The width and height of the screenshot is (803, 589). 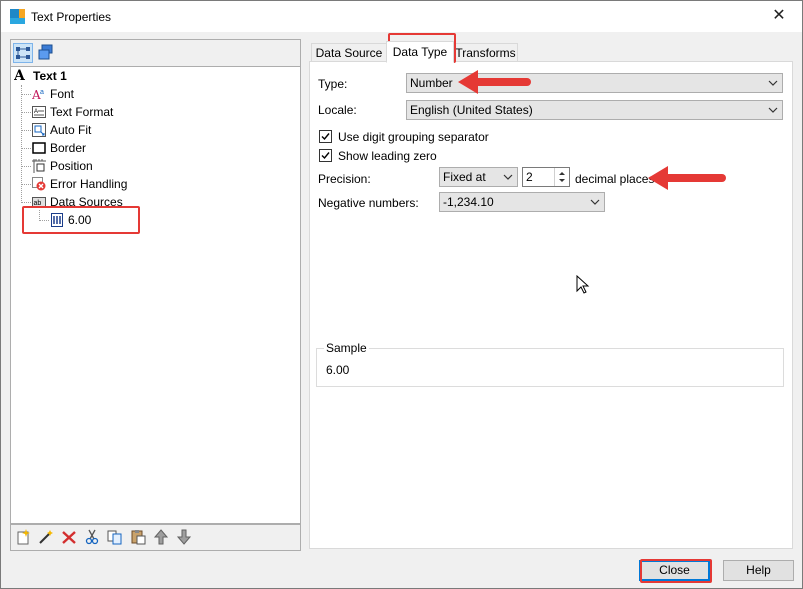 I want to click on new-icon, so click(x=23, y=537).